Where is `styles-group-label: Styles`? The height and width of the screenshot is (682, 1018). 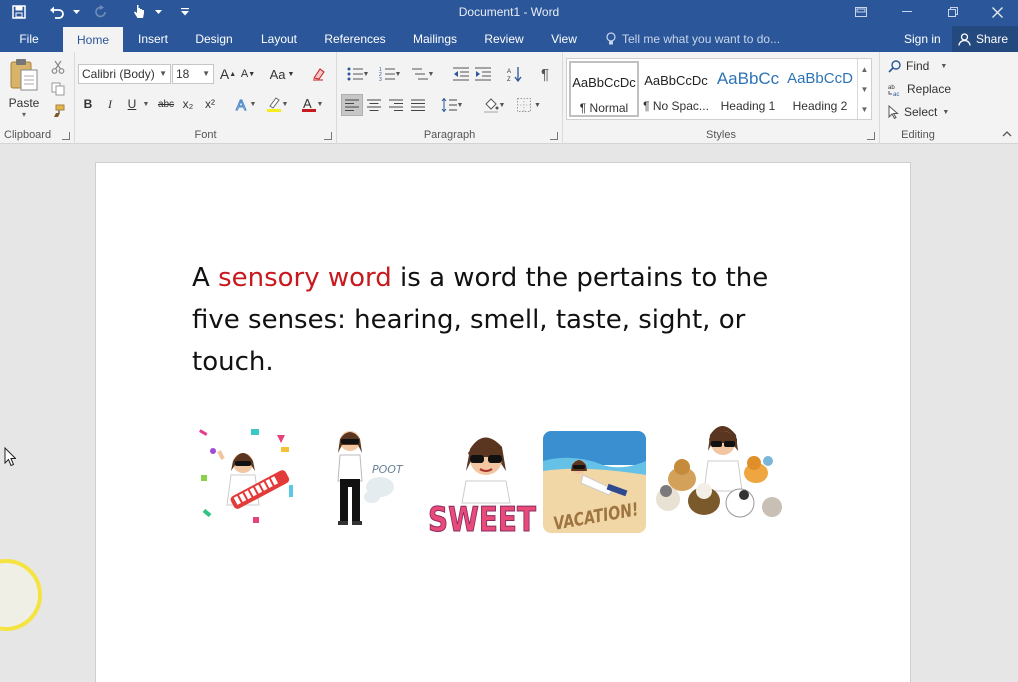 styles-group-label: Styles is located at coordinates (721, 135).